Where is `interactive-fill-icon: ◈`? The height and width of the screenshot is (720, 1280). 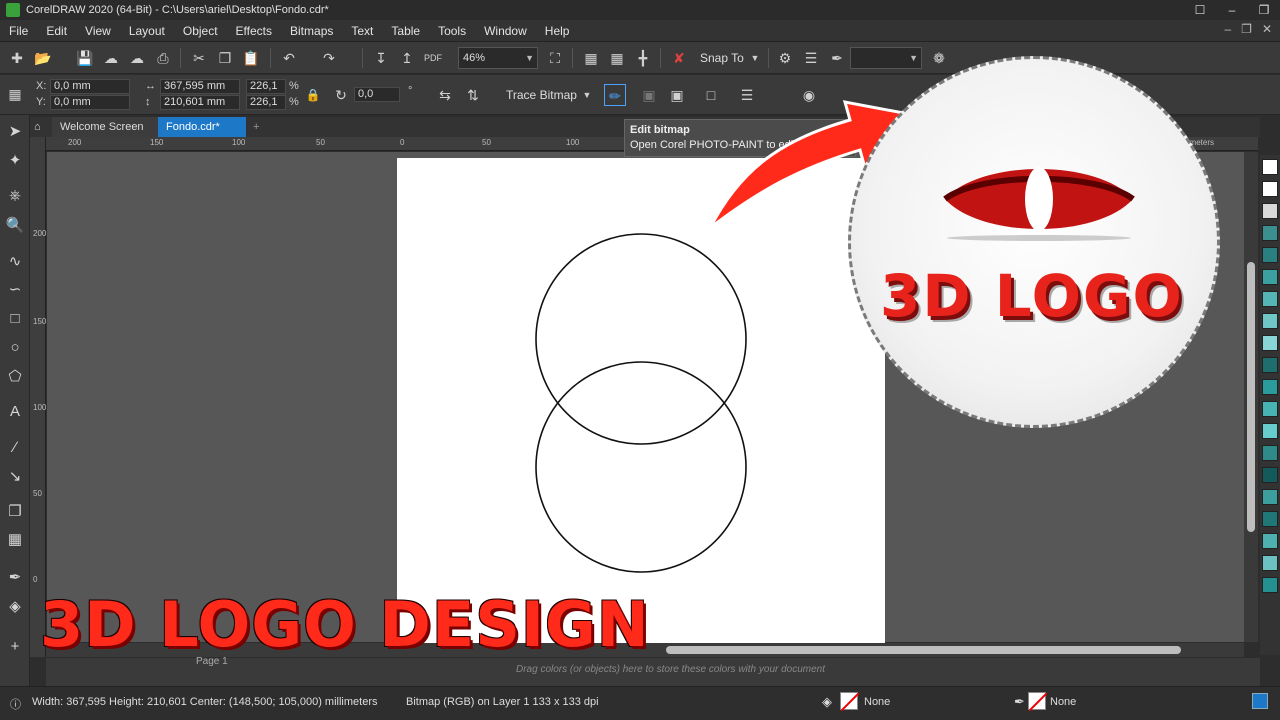
interactive-fill-icon: ◈ is located at coordinates (15, 607).